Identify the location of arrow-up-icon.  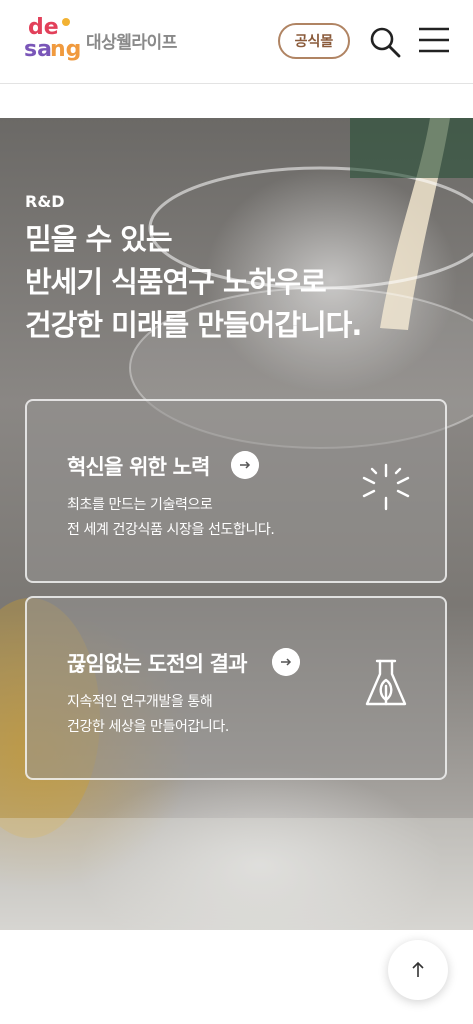
(418, 970).